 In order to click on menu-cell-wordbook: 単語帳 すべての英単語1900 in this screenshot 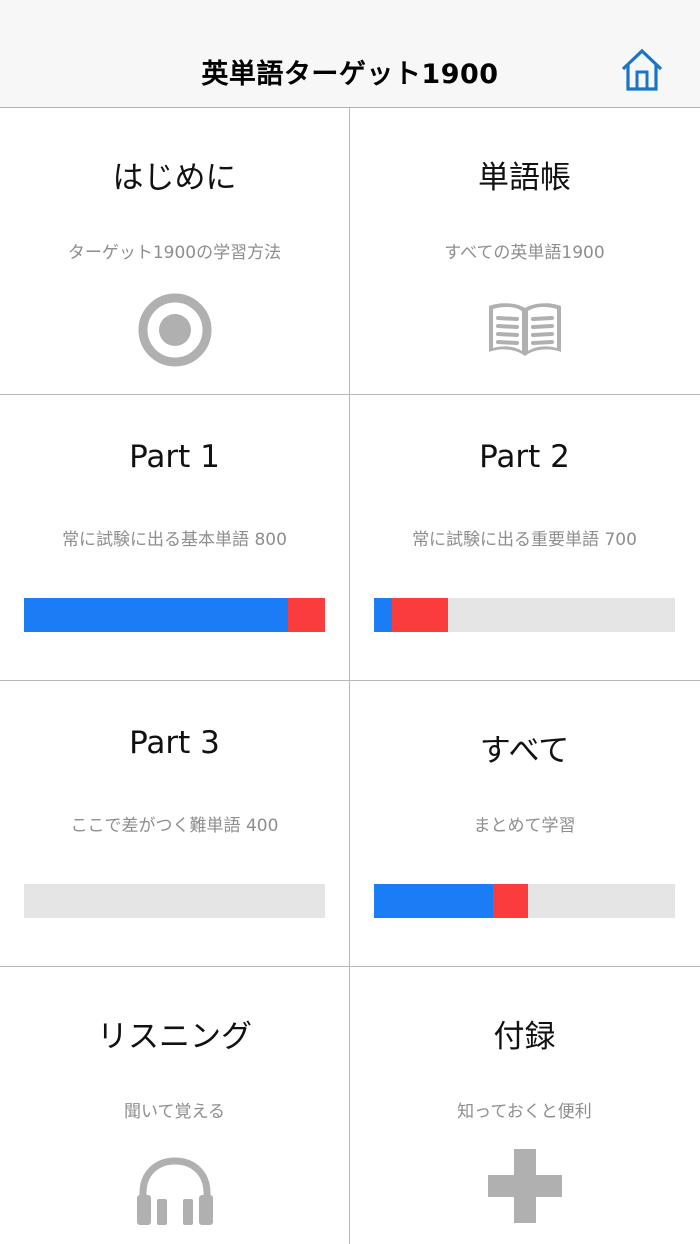, I will do `click(524, 251)`.